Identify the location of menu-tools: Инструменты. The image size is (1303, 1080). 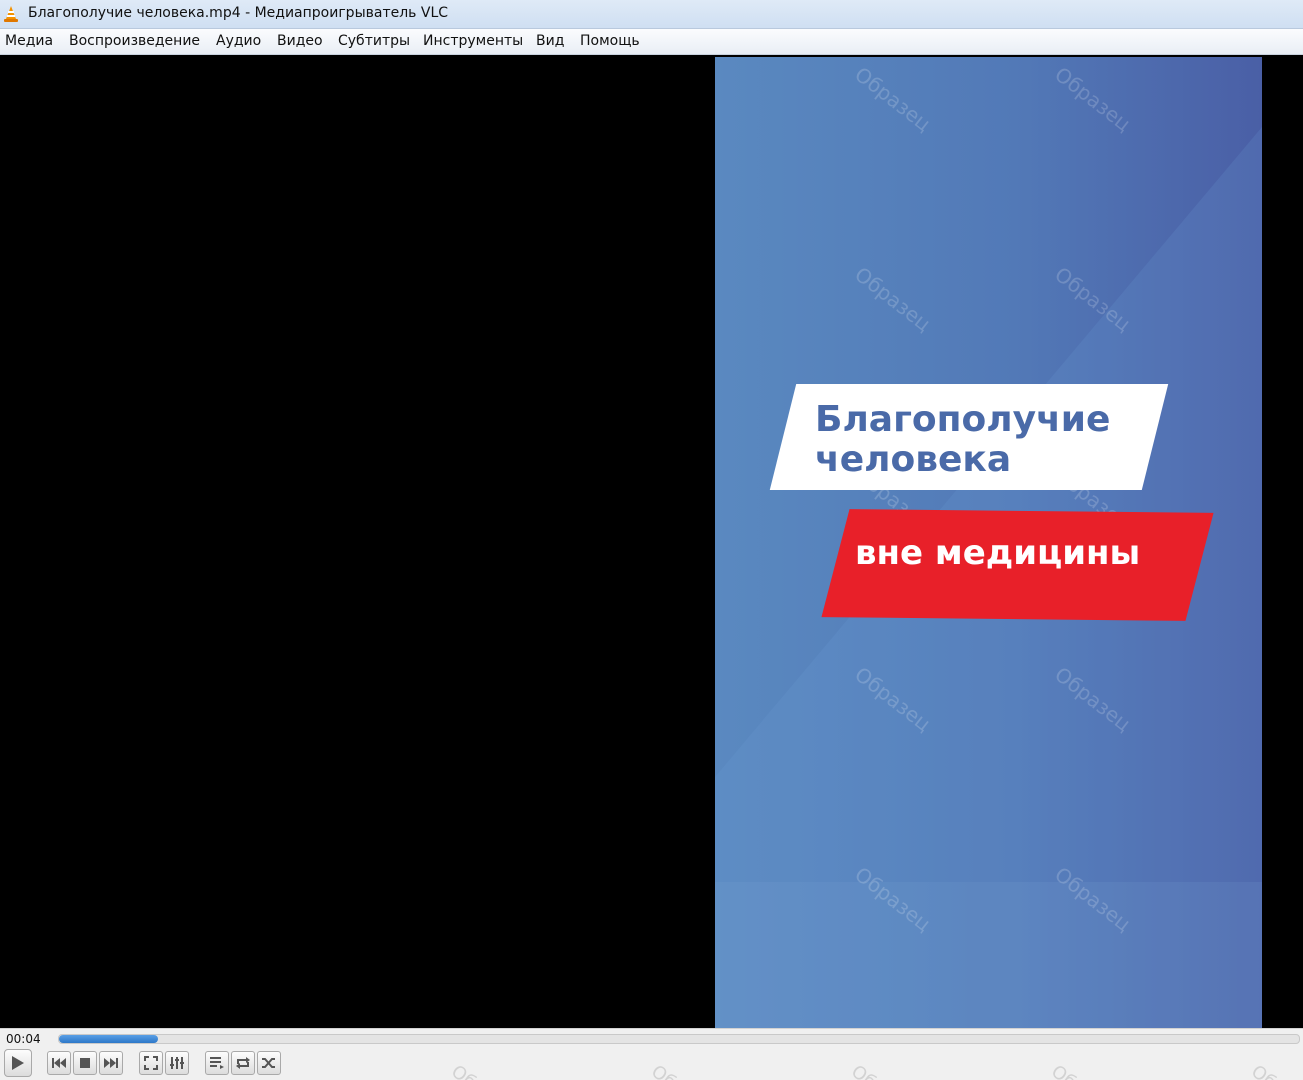
(473, 41).